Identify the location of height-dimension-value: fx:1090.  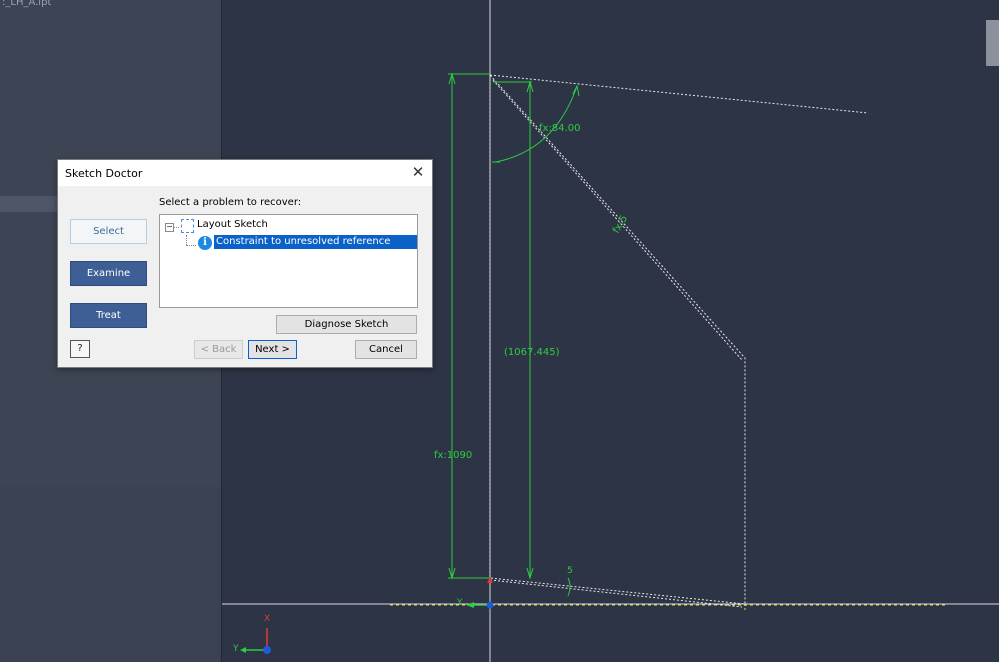
(453, 455).